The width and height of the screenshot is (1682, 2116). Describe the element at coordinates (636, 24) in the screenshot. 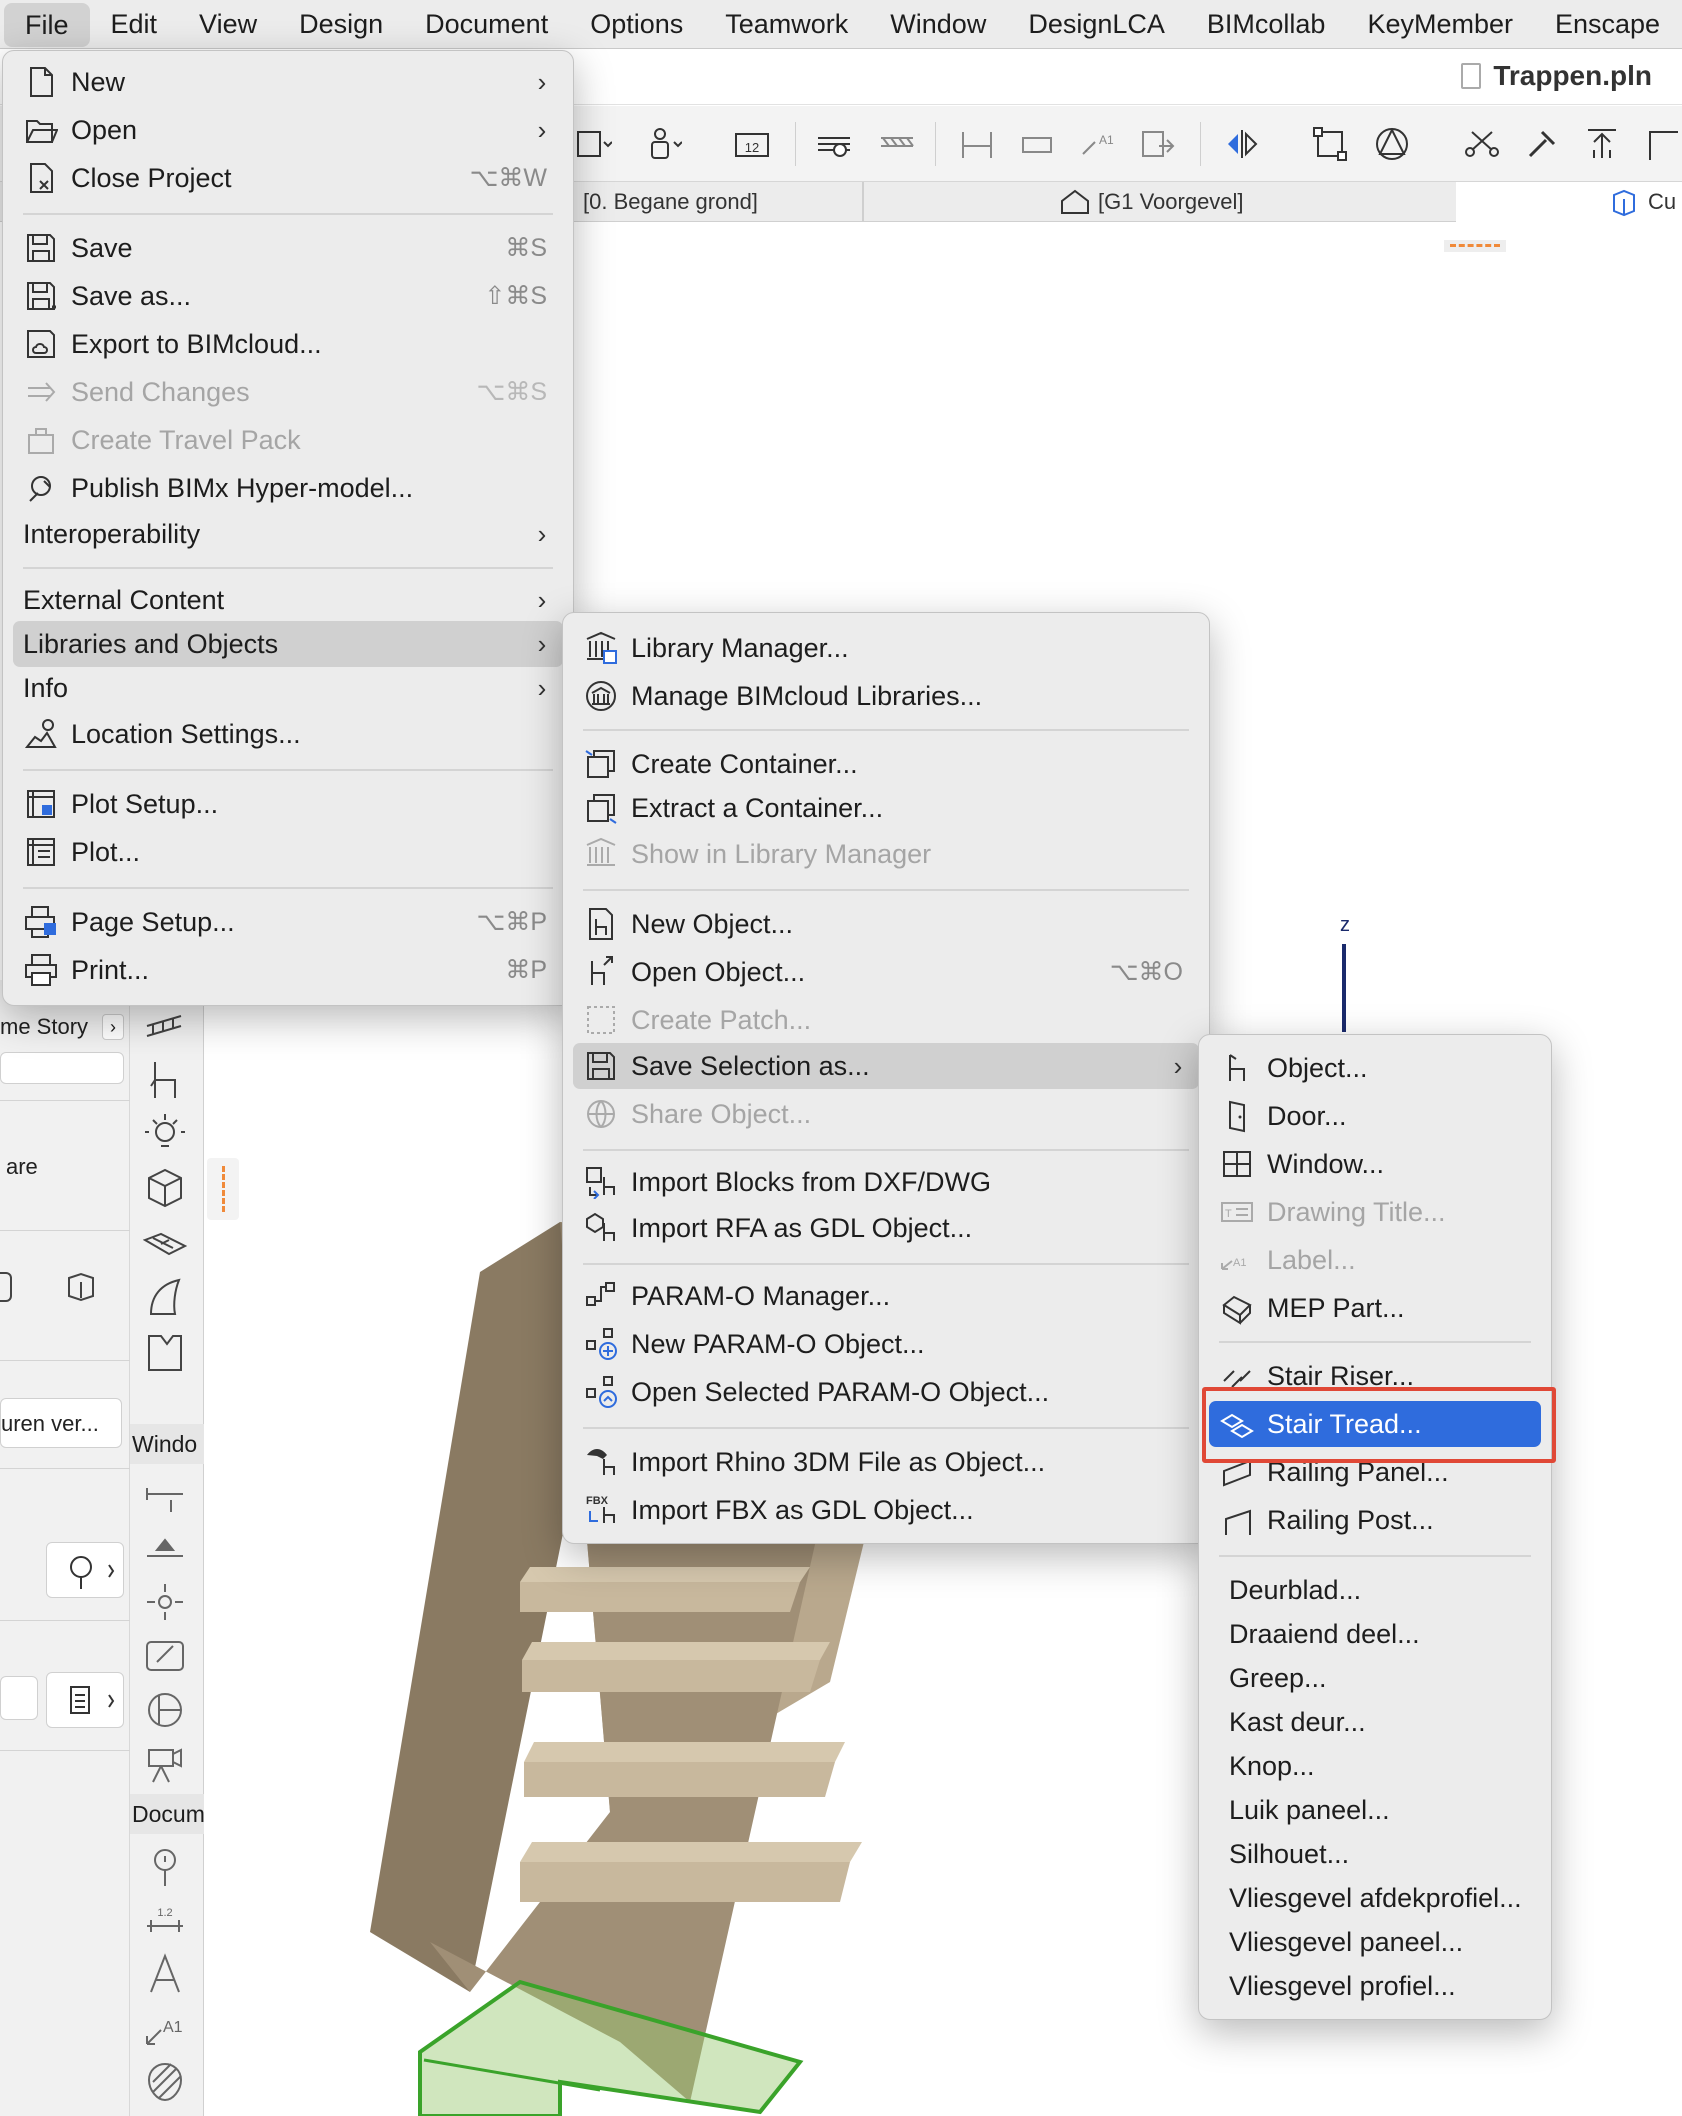

I see `menu-options: Options` at that location.